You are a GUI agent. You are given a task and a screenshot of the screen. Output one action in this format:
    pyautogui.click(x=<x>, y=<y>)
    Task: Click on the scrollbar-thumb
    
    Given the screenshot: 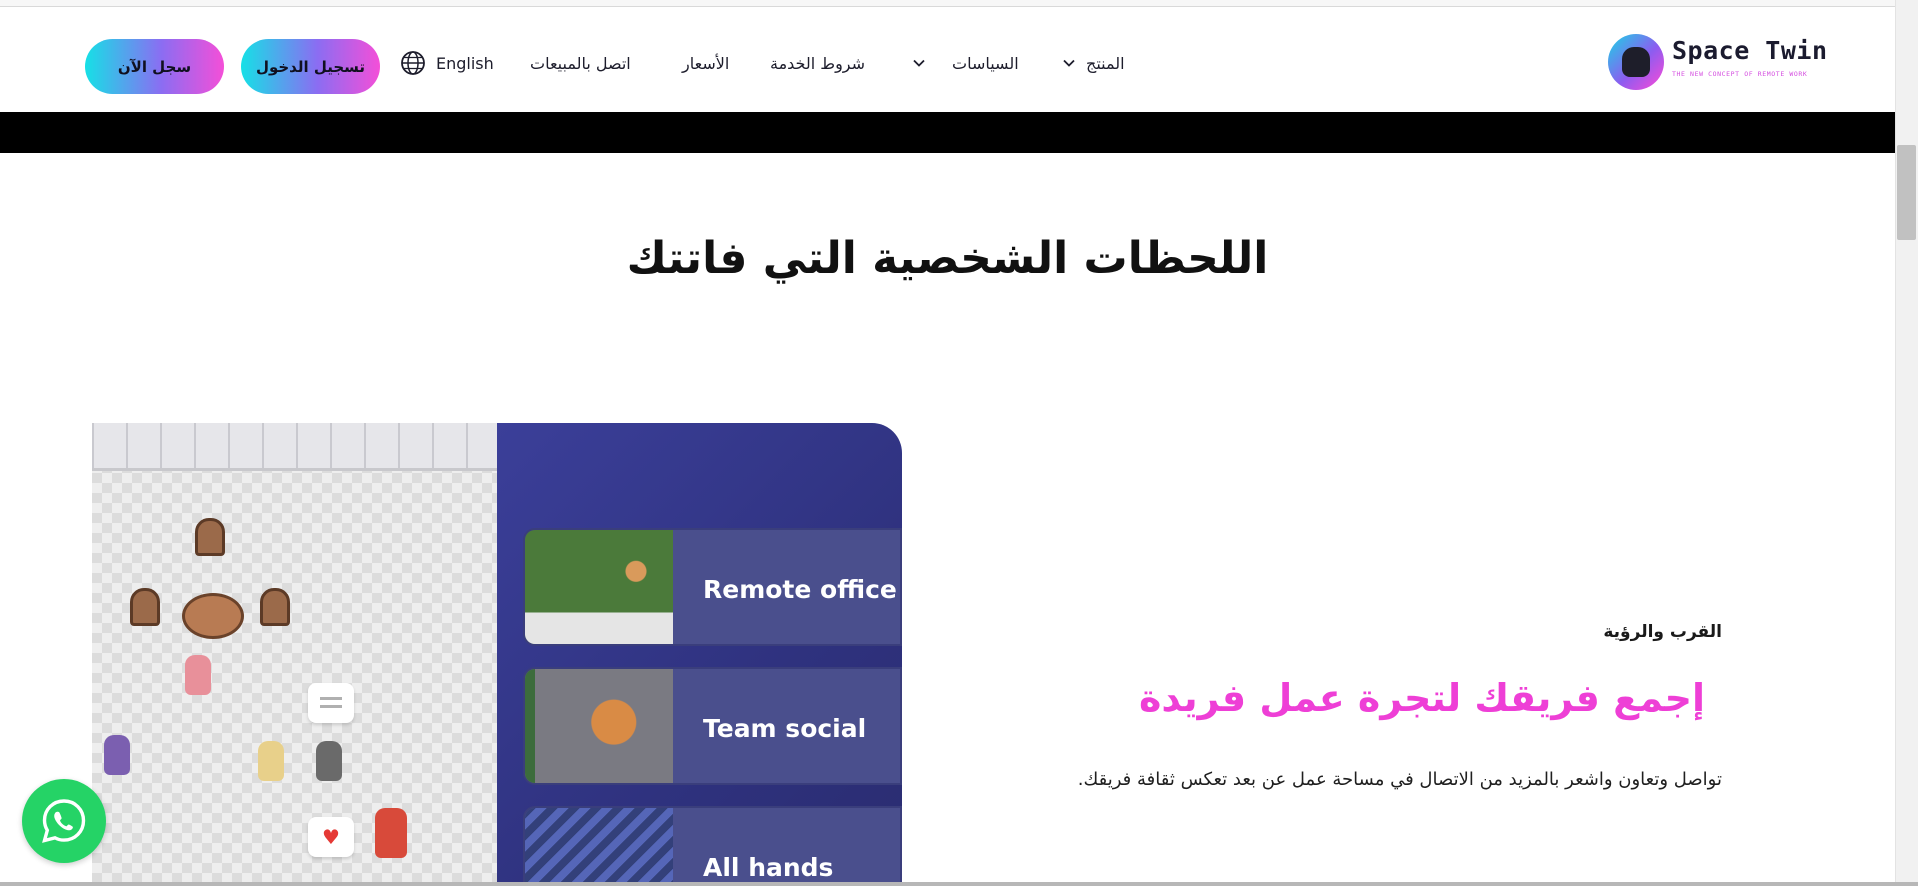 What is the action you would take?
    pyautogui.click(x=1906, y=192)
    